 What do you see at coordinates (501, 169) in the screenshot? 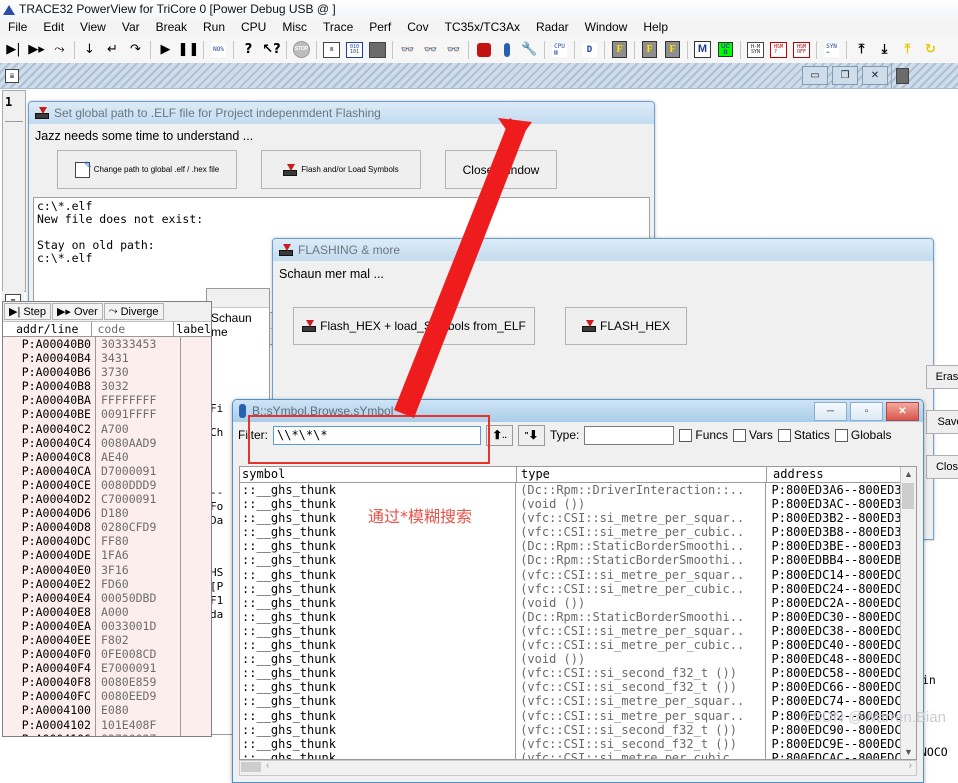
I see `close-window-button: Close Window` at bounding box center [501, 169].